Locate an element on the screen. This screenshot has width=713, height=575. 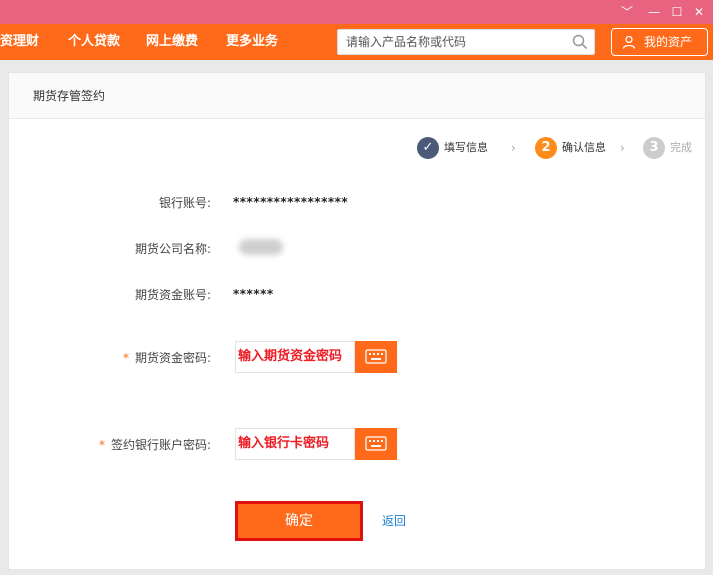
bank-account-label: 银行账号: is located at coordinates (184, 203).